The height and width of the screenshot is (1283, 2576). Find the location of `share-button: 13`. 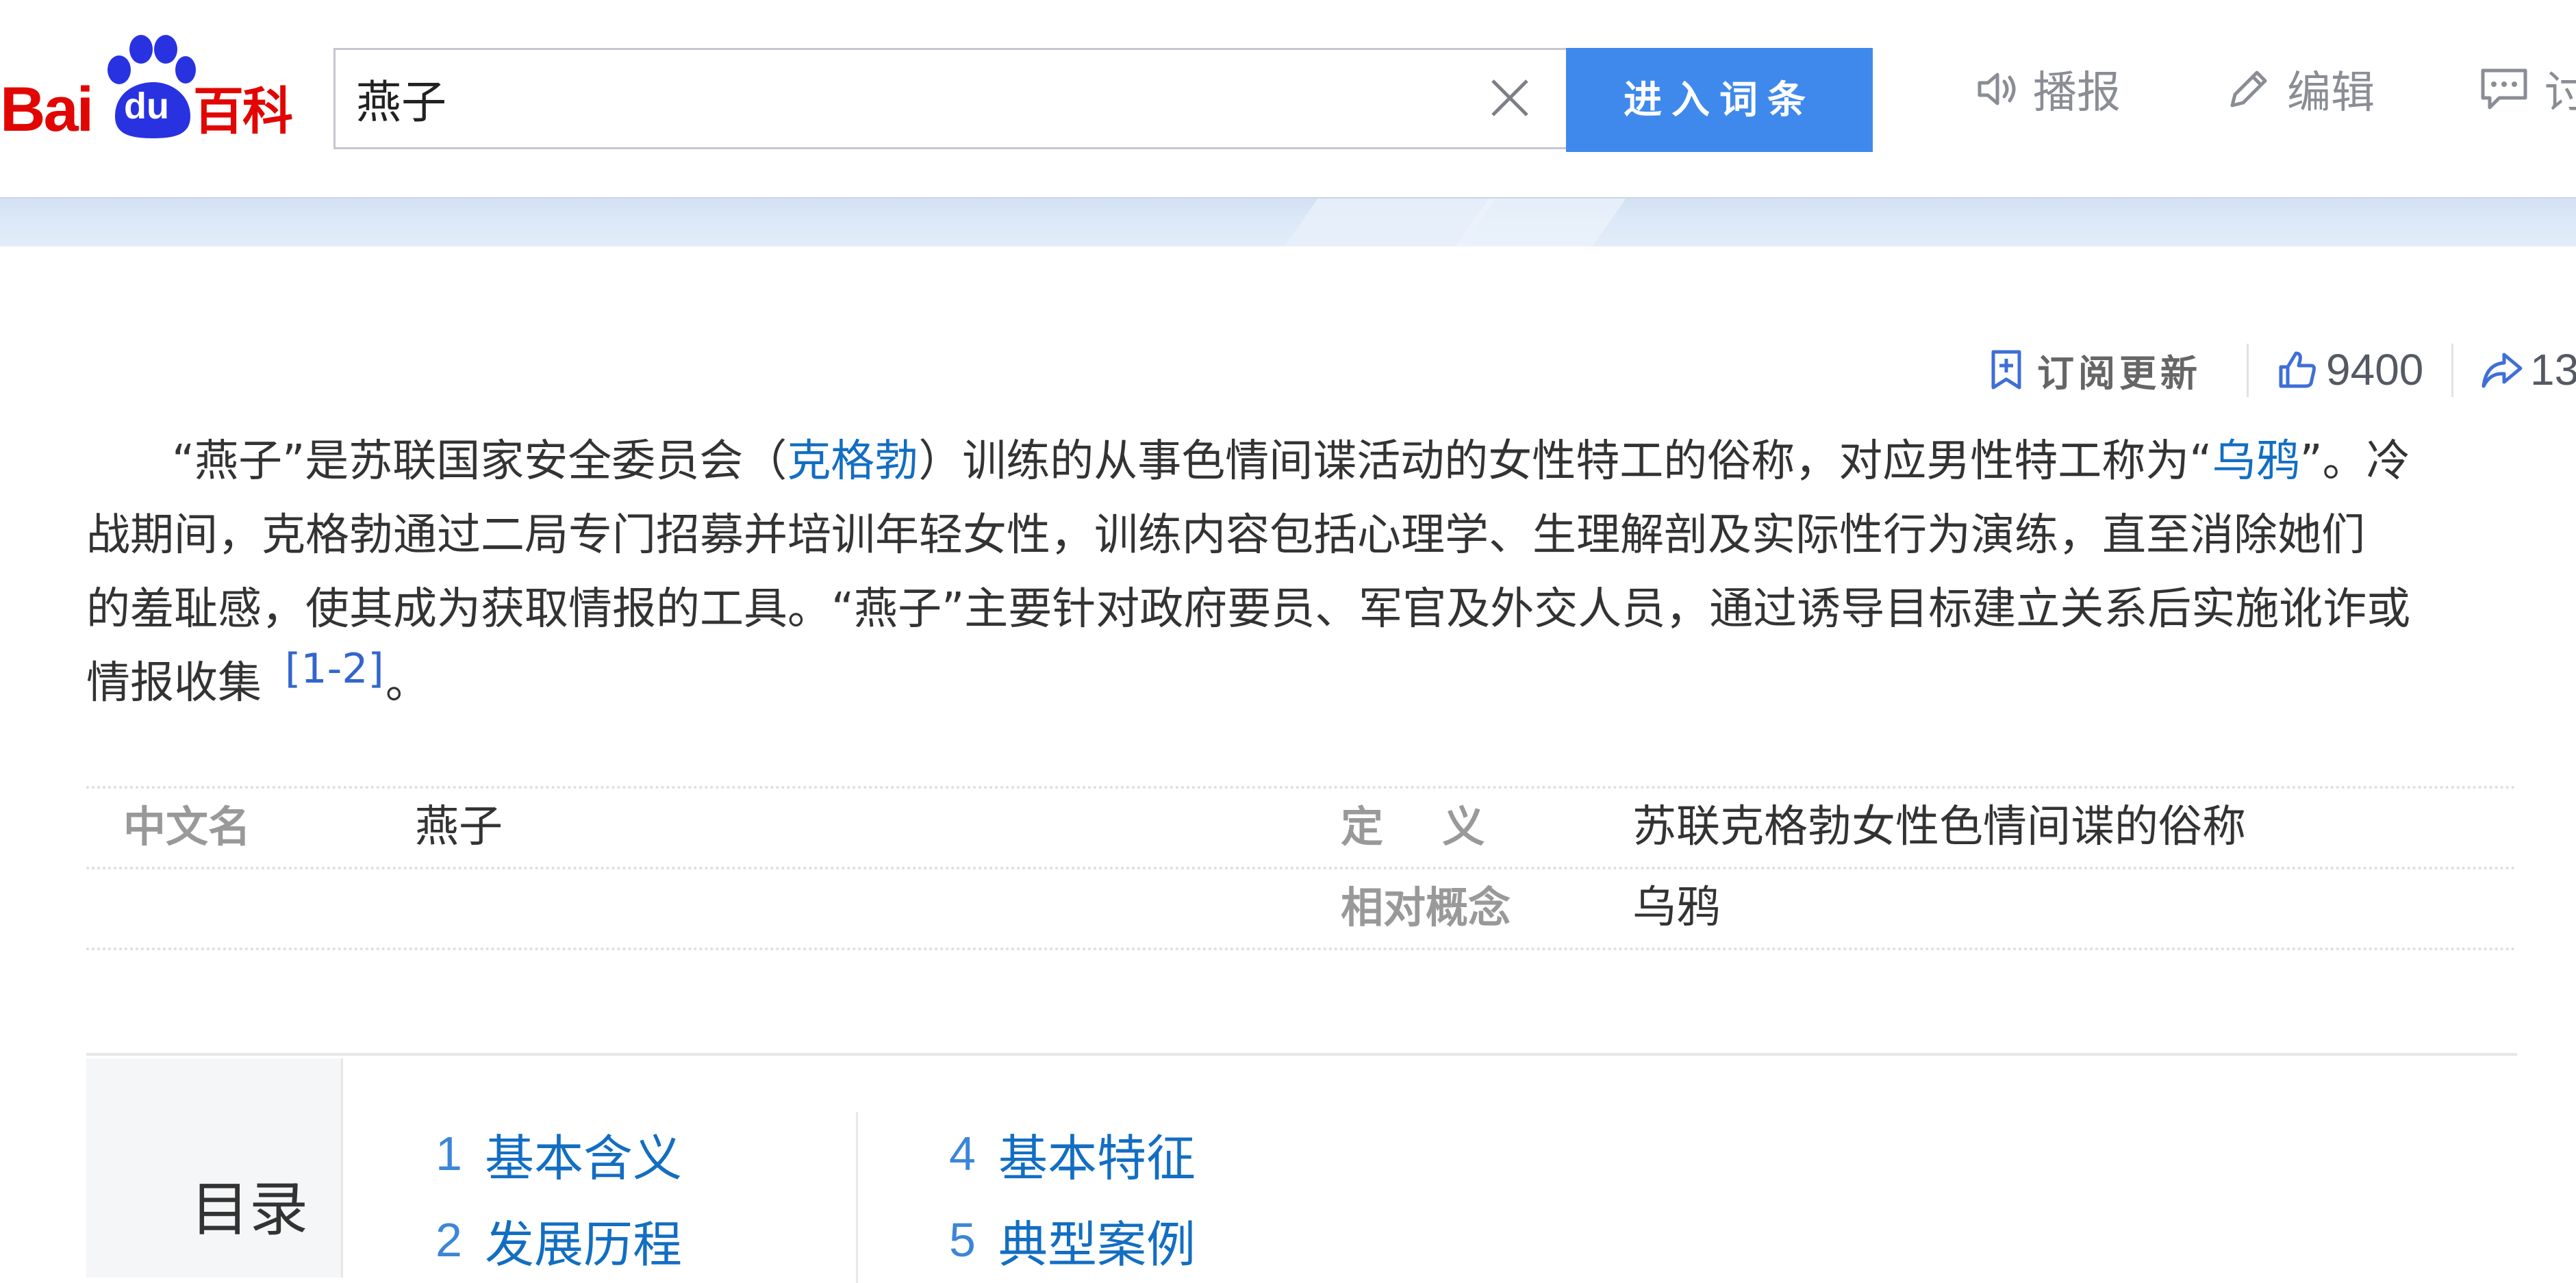

share-button: 13 is located at coordinates (2528, 369).